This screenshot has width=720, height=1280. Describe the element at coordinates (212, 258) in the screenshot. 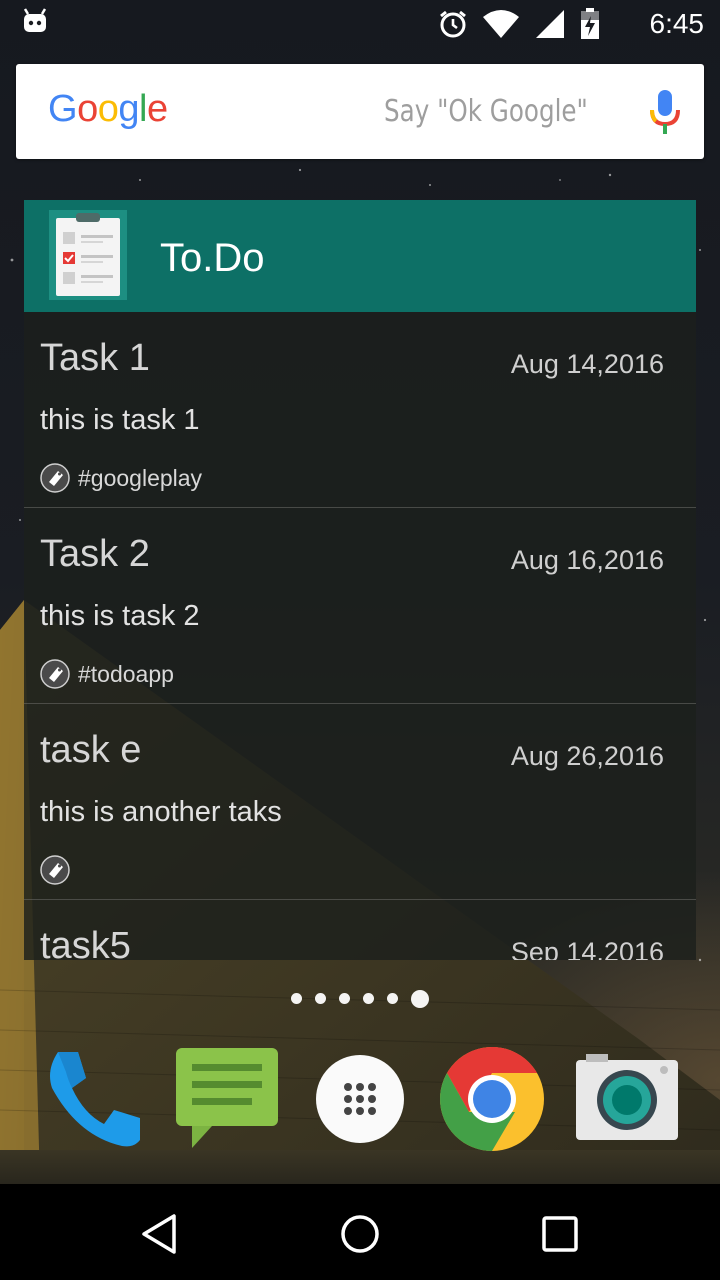

I see `widget-title: To.Do` at that location.